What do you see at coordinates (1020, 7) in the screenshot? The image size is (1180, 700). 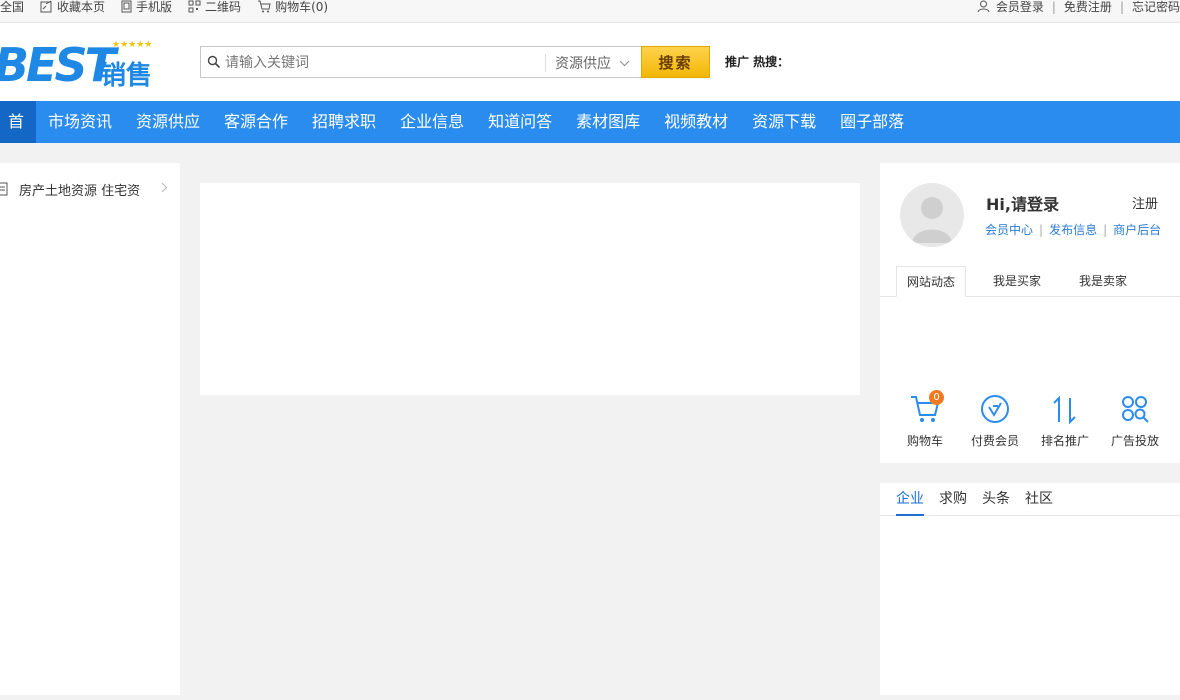 I see `login-link: 会员登录` at bounding box center [1020, 7].